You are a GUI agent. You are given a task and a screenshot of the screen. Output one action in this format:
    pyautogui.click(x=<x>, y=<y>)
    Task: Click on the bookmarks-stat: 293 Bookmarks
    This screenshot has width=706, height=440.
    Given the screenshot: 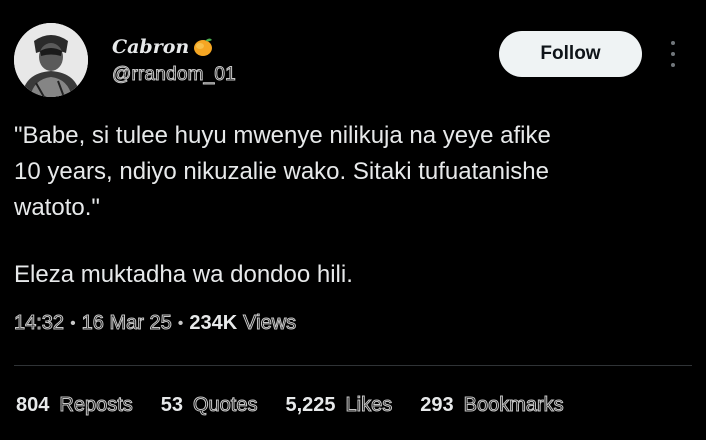 What is the action you would take?
    pyautogui.click(x=492, y=405)
    